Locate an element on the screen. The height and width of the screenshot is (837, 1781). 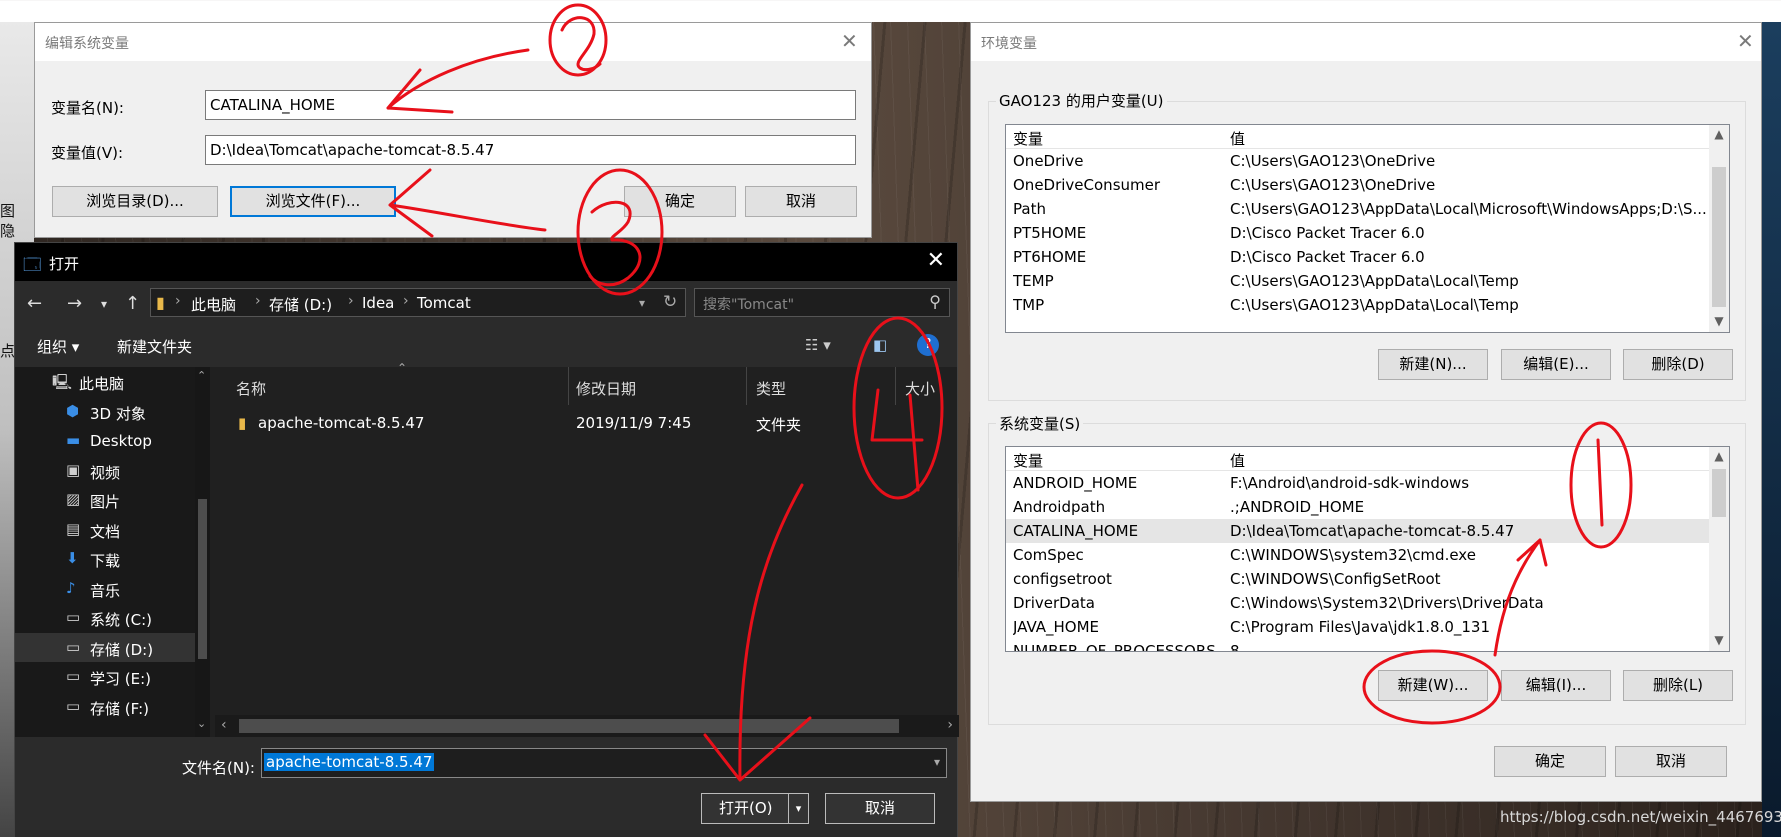
help-icon: ? is located at coordinates (928, 345).